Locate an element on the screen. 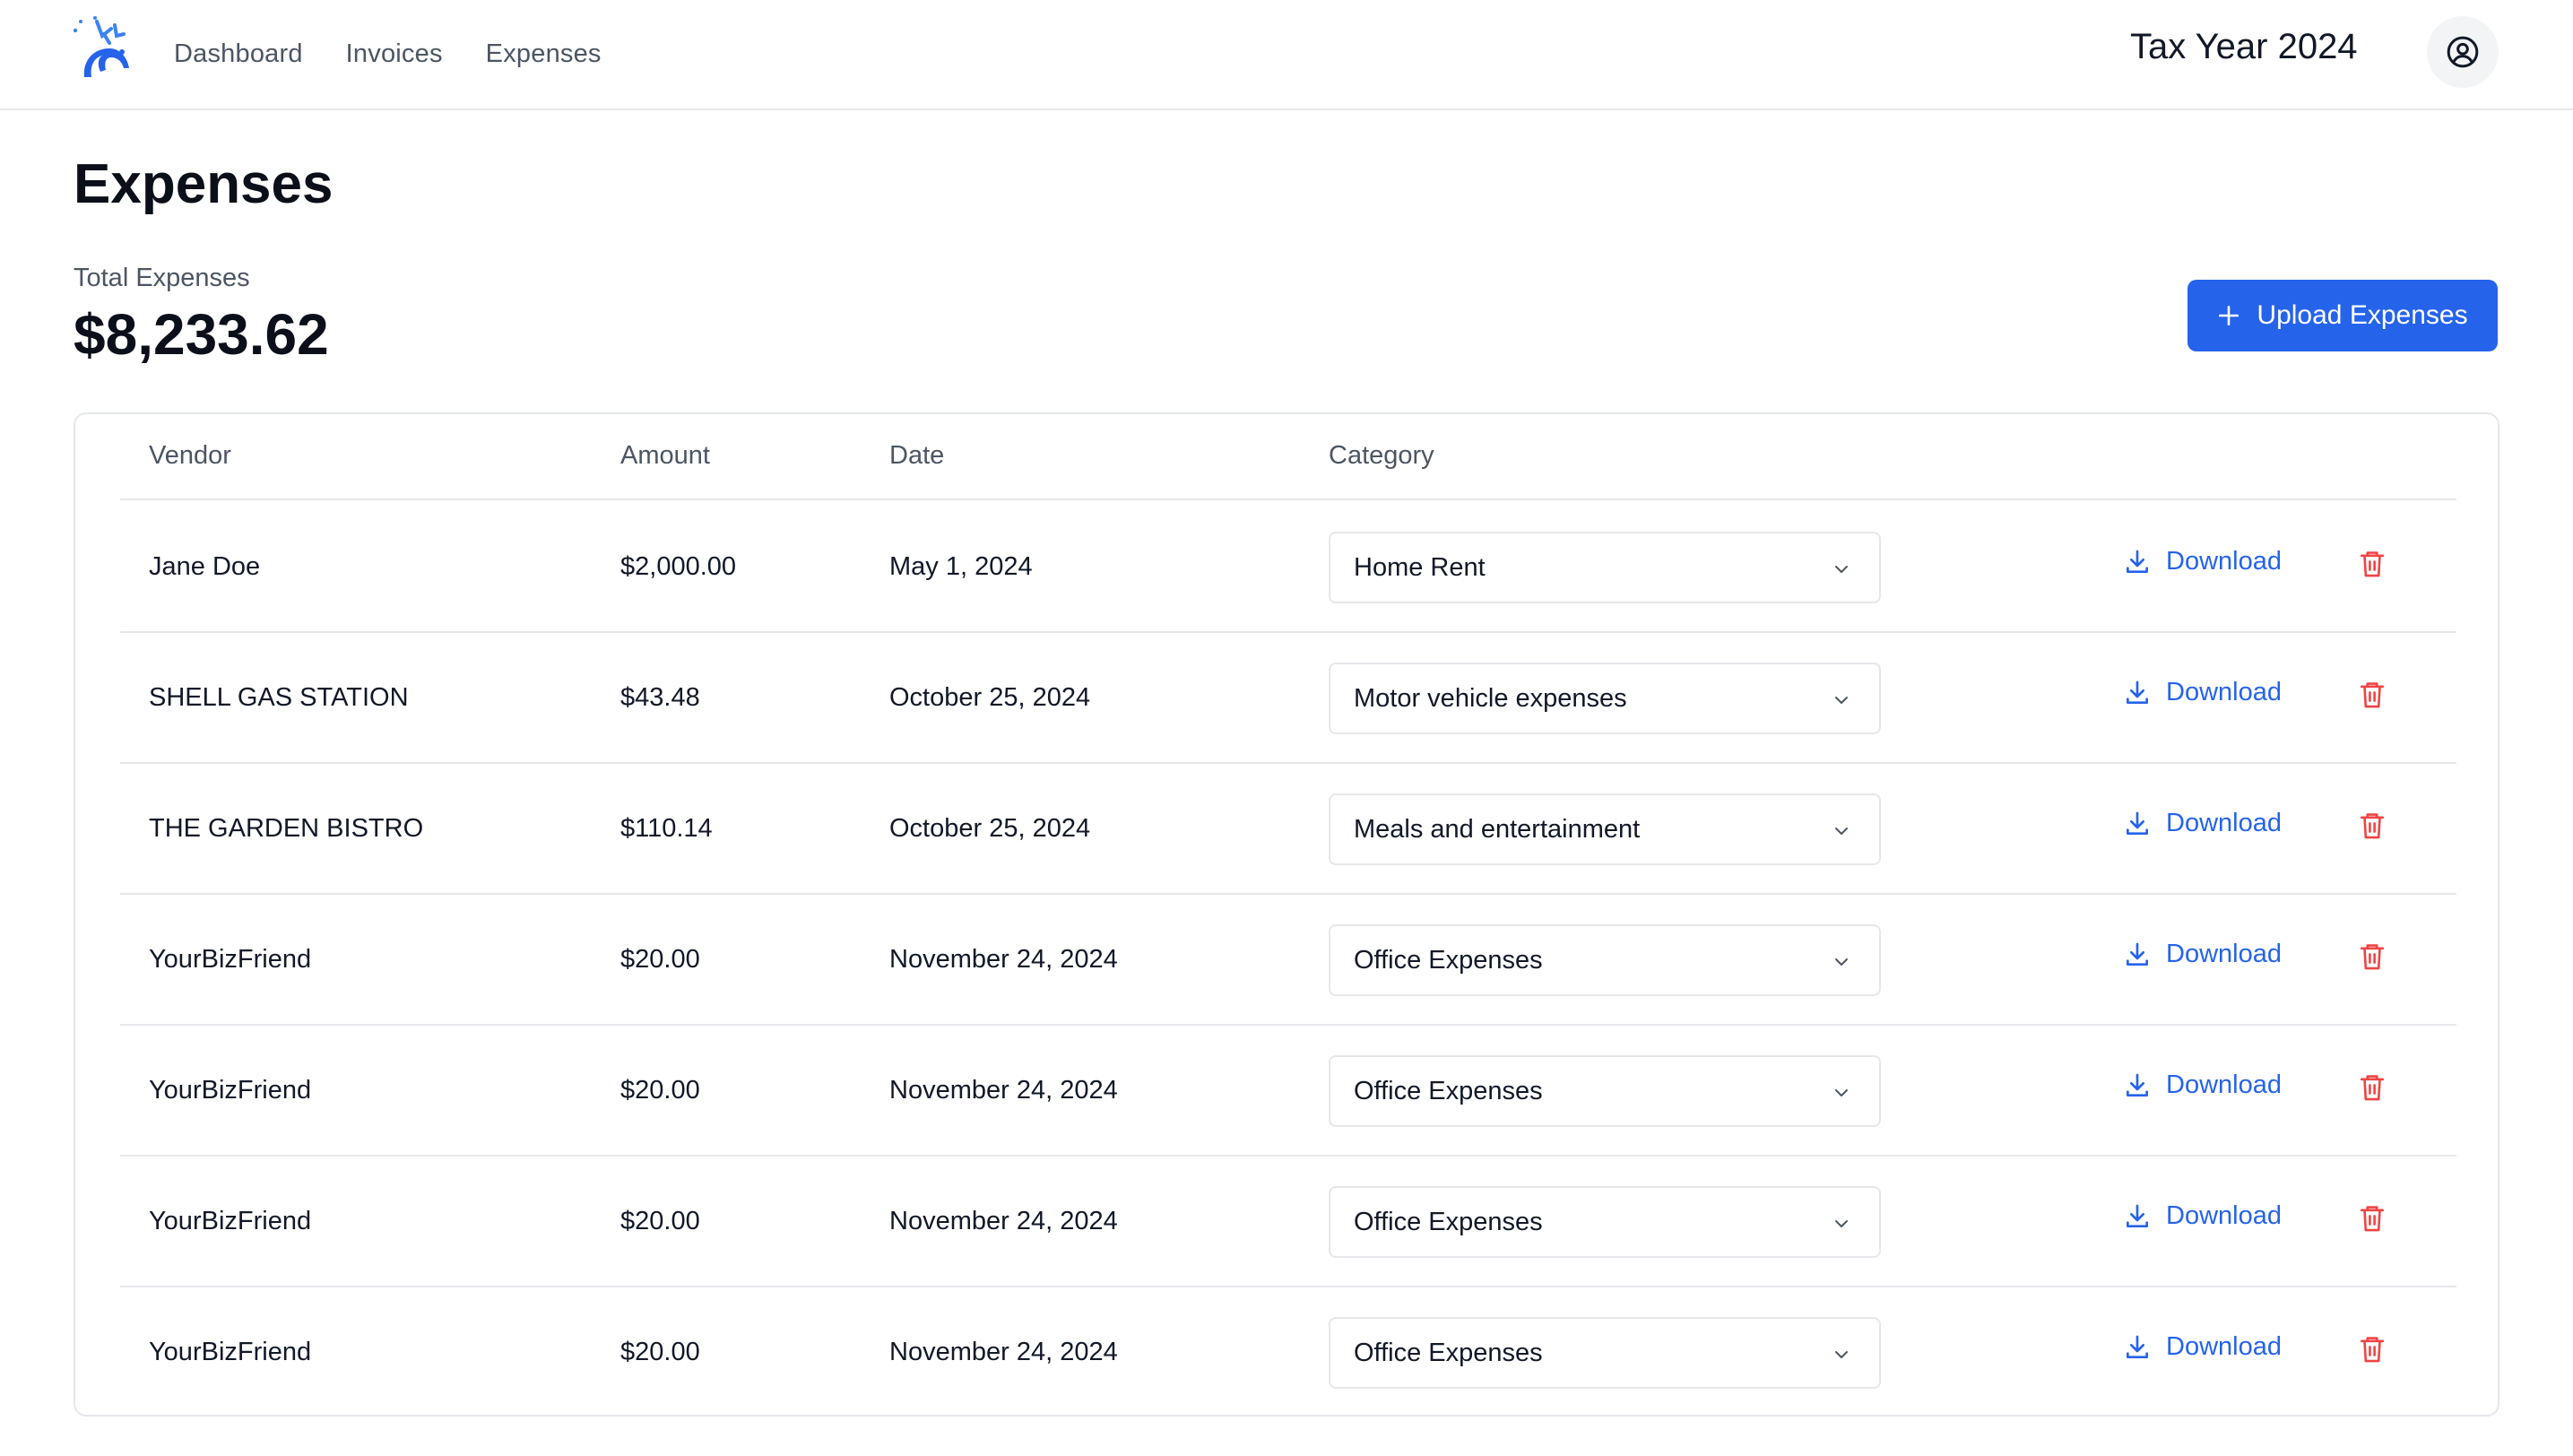 The image size is (2573, 1456). deer-logo-icon is located at coordinates (102, 47).